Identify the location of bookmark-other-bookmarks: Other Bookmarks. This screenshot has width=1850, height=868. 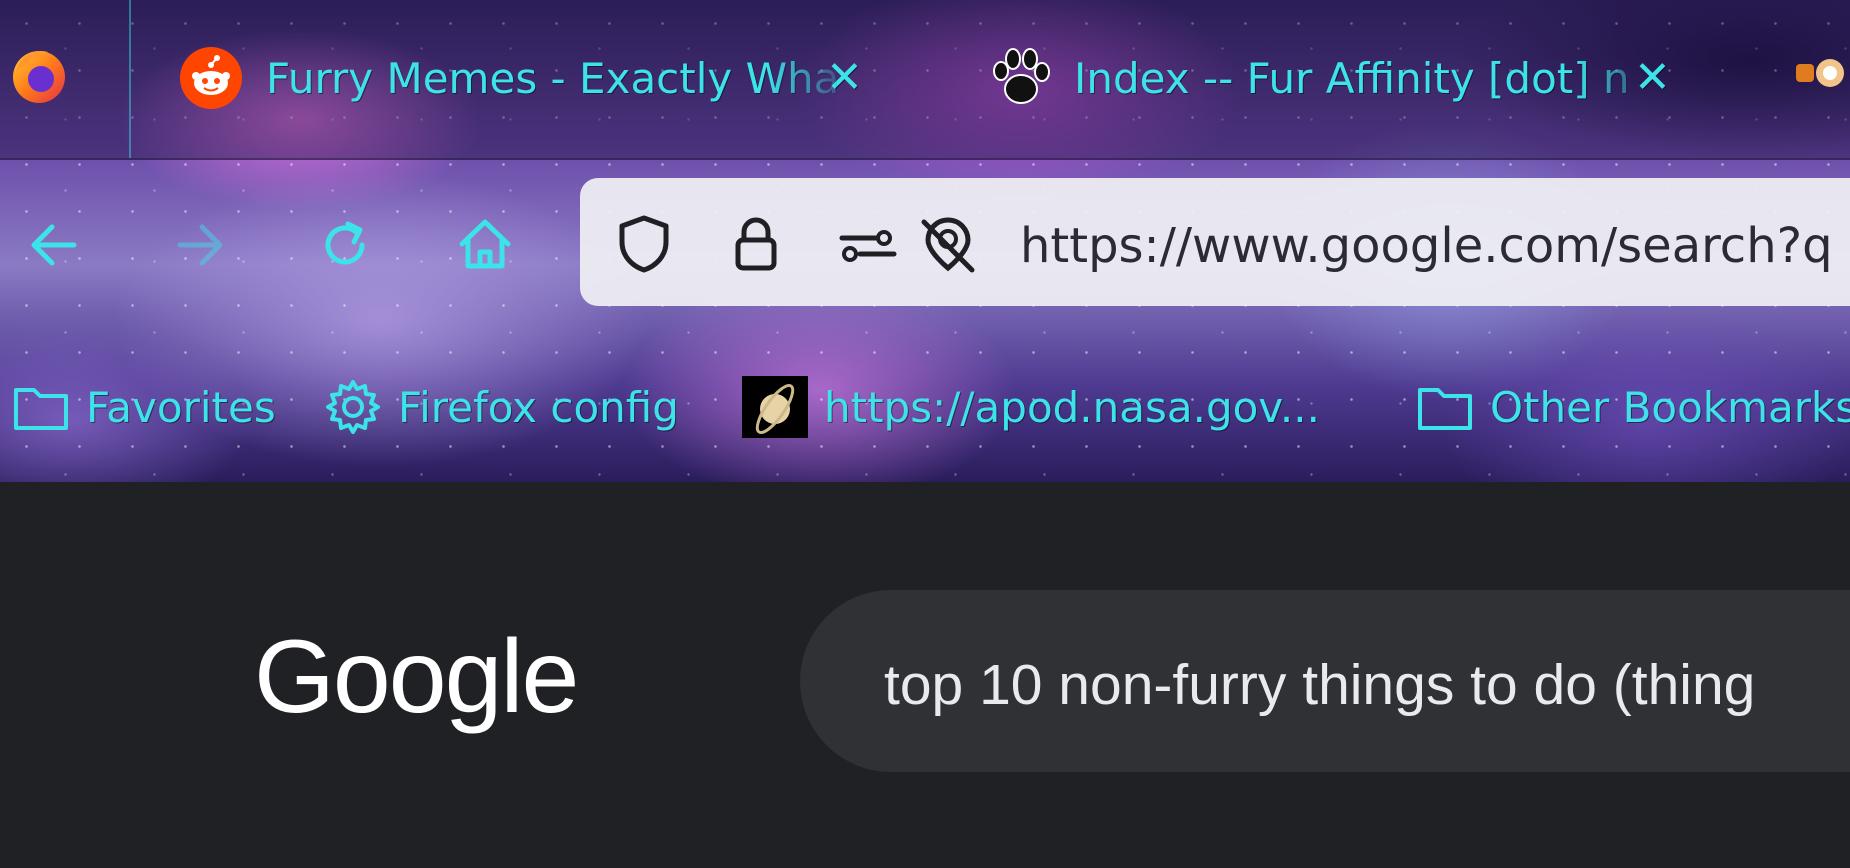
(1632, 407).